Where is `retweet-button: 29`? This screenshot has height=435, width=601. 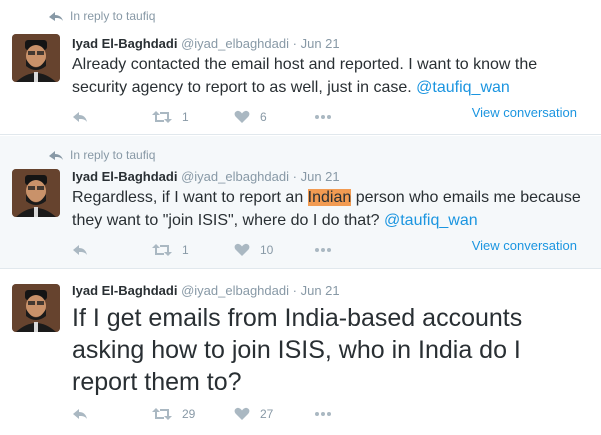 retweet-button: 29 is located at coordinates (193, 414).